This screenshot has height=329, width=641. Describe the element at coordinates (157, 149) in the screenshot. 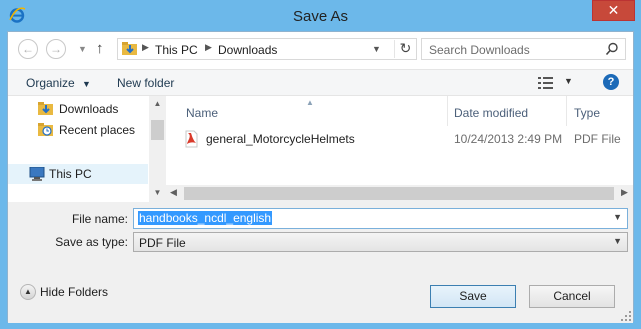

I see `navigation-scrollbar: ▲ ▼` at that location.